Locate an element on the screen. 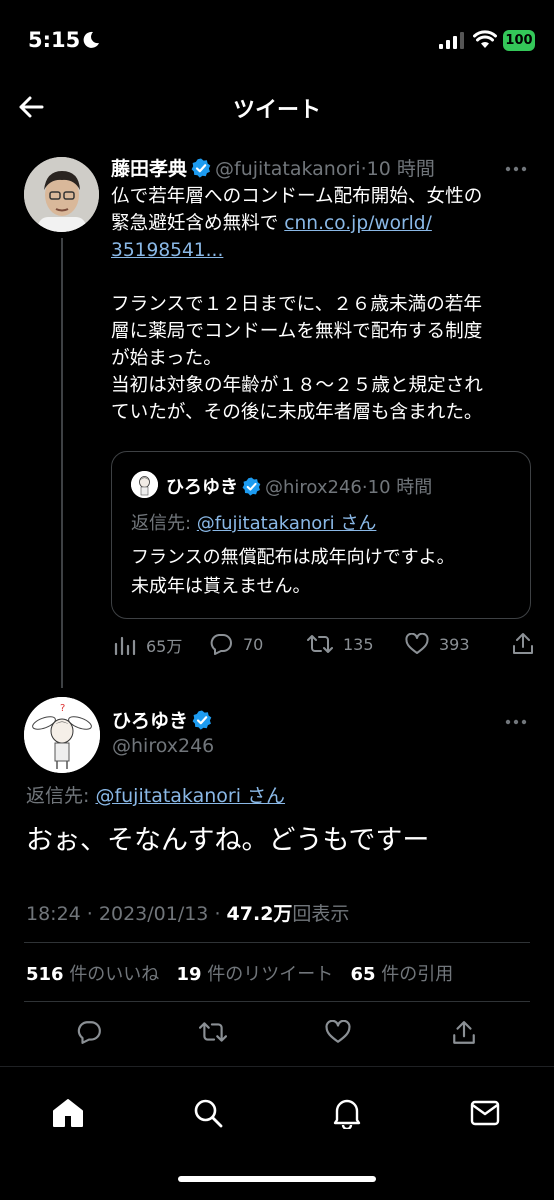 This screenshot has width=554, height=1200. home-indicator is located at coordinates (277, 1179).